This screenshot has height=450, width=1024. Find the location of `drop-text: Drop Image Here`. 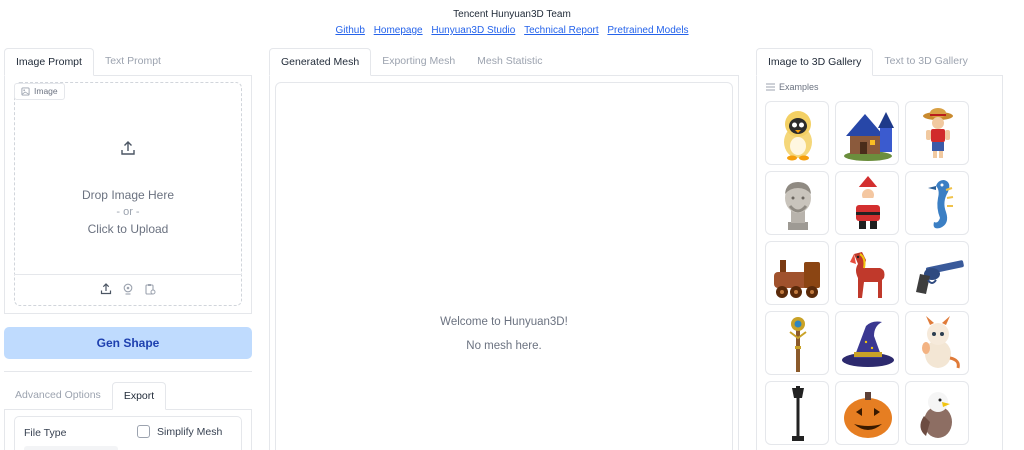

drop-text: Drop Image Here is located at coordinates (128, 195).